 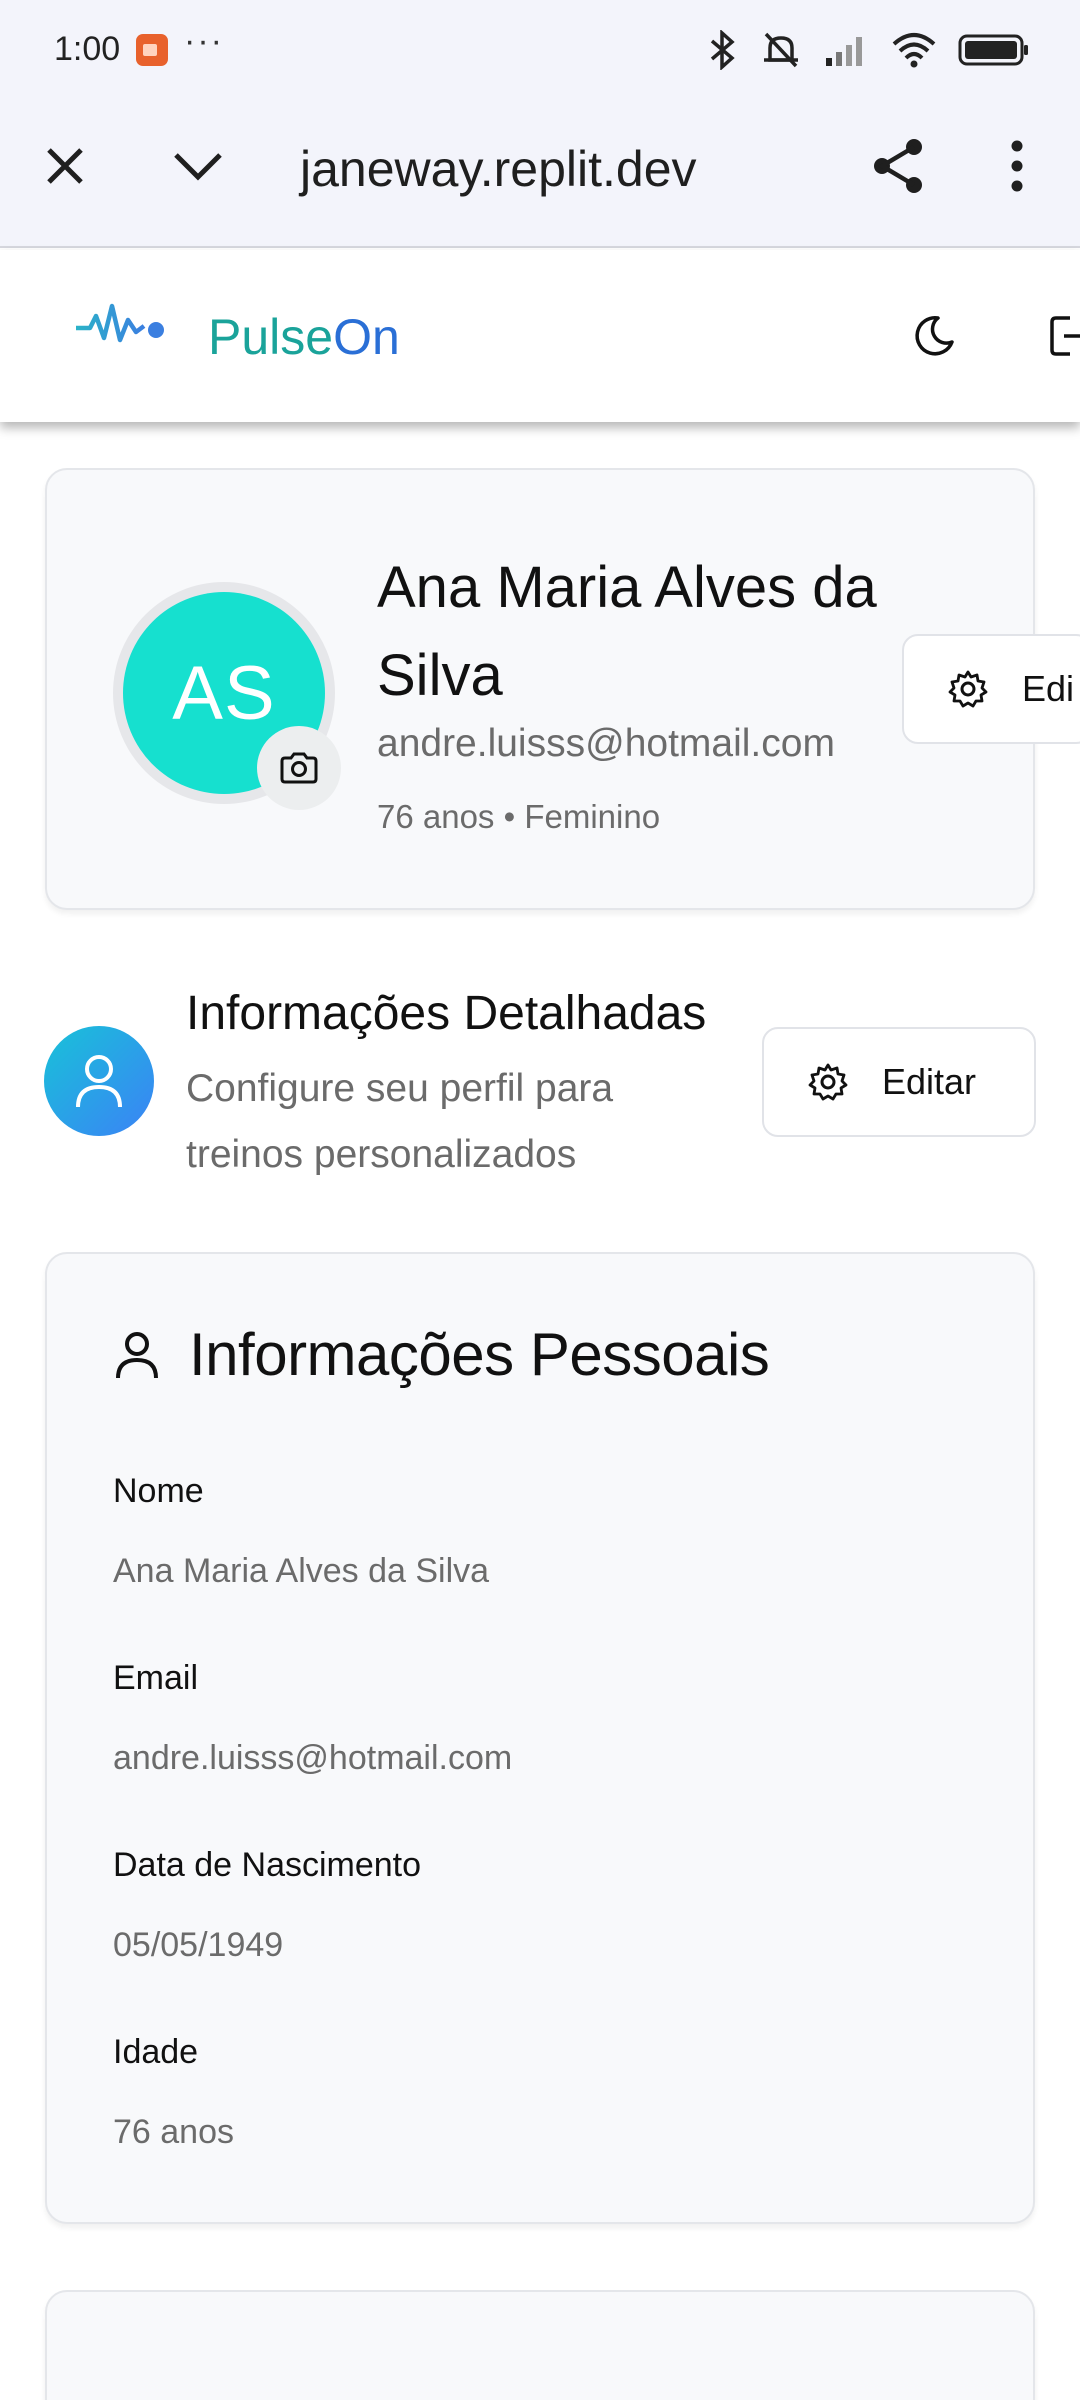 I want to click on field-value-age: 76 anos, so click(x=173, y=2132).